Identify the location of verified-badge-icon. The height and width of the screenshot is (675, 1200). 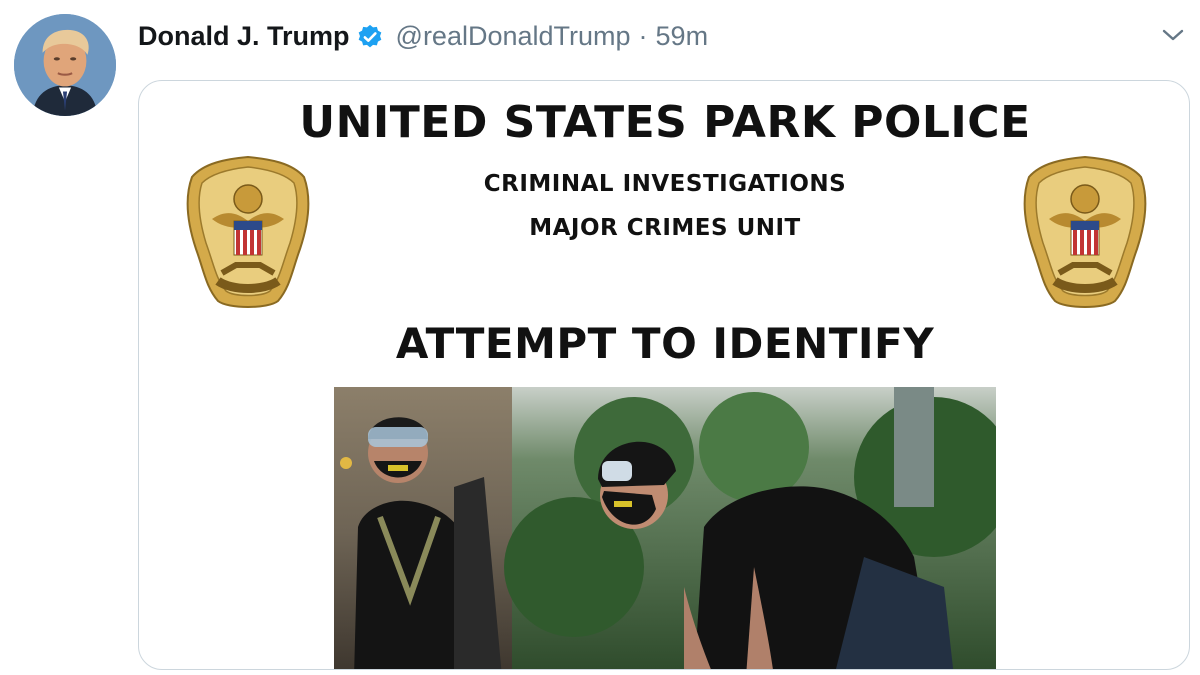
(370, 36).